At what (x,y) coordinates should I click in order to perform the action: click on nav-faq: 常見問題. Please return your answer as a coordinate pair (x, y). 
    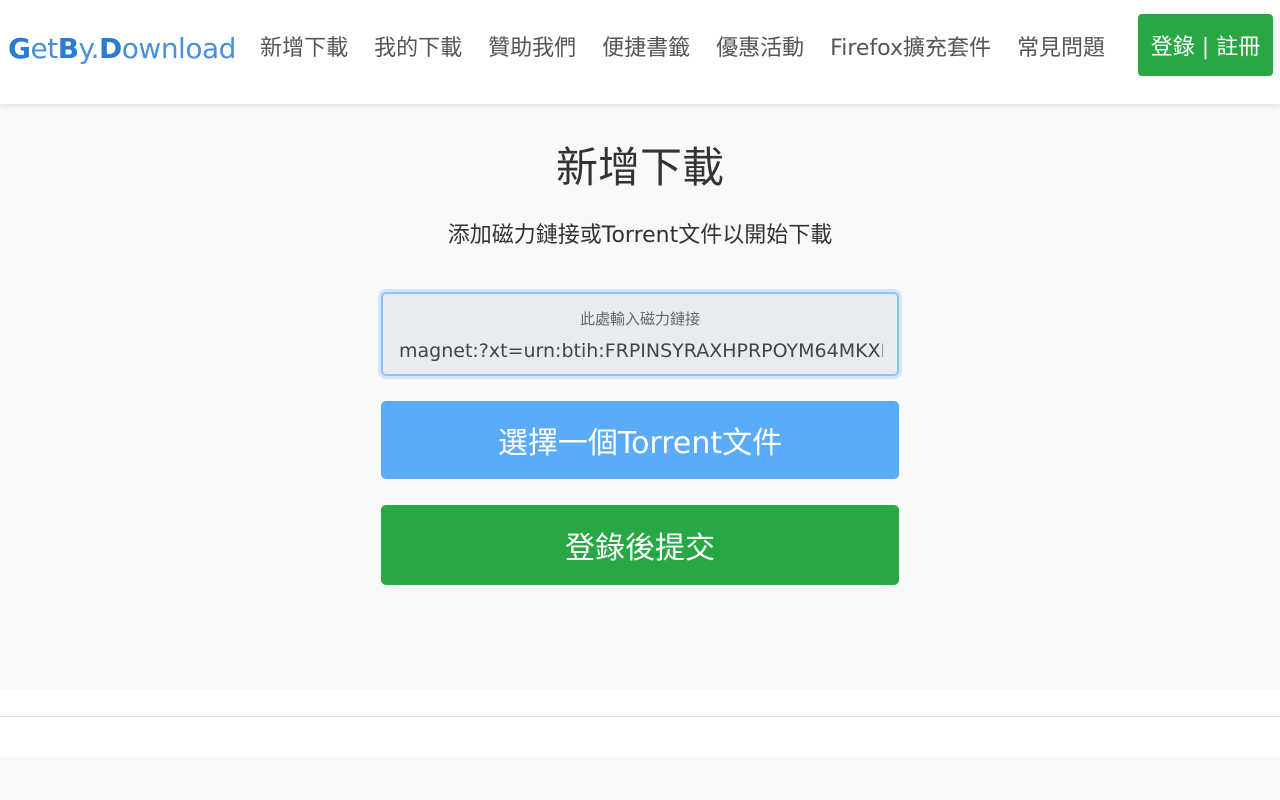
    Looking at the image, I should click on (1061, 46).